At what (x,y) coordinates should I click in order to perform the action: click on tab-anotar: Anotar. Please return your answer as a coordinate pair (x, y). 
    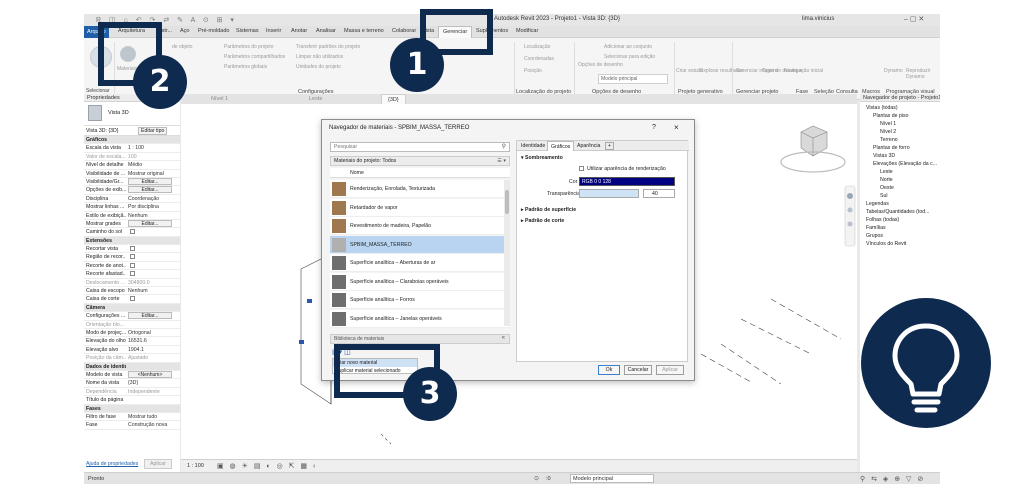
    Looking at the image, I should click on (299, 31).